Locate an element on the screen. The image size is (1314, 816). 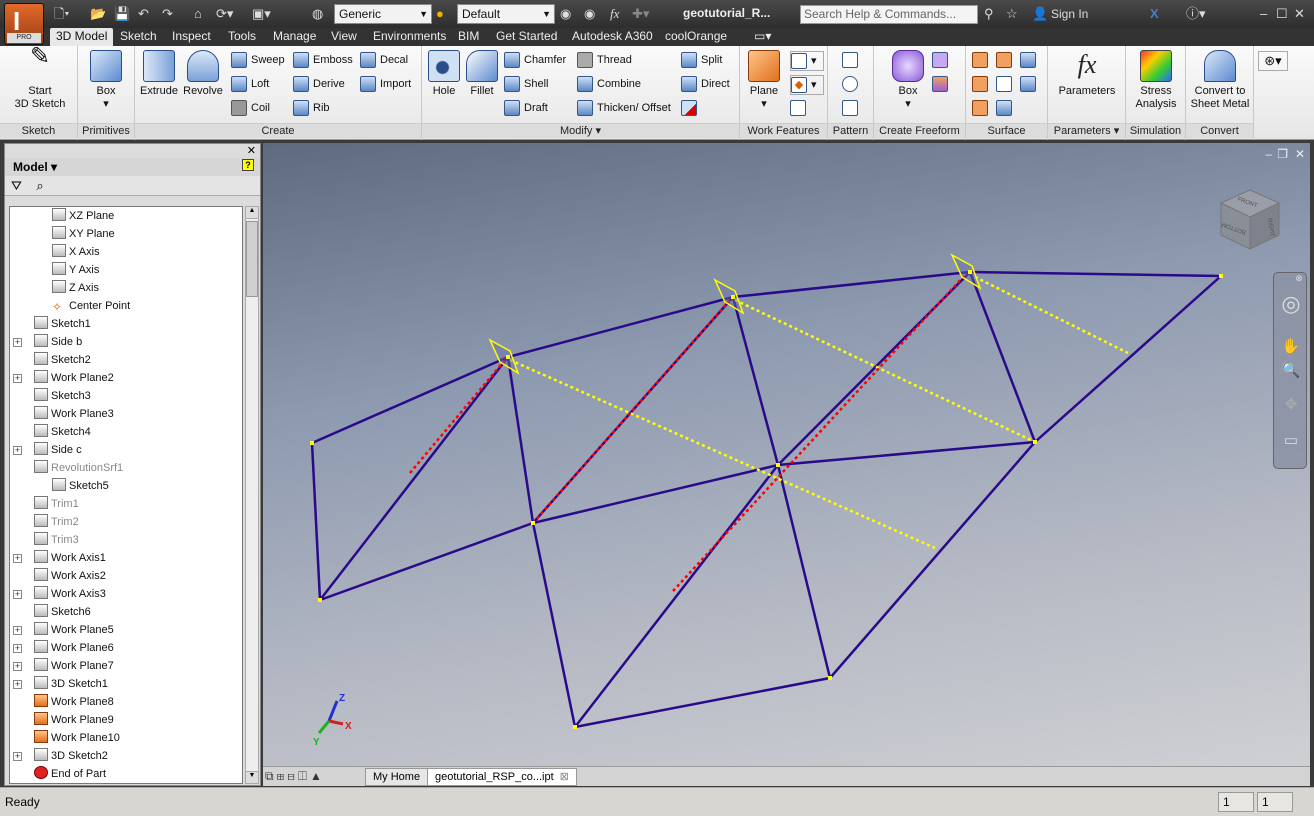
viewcube: FRONT RIGHT BOTTOM is located at coordinates (1250, 220).